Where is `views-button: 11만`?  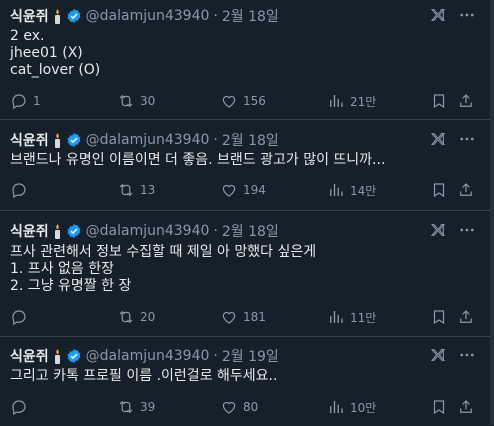
views-button: 11만 is located at coordinates (351, 317).